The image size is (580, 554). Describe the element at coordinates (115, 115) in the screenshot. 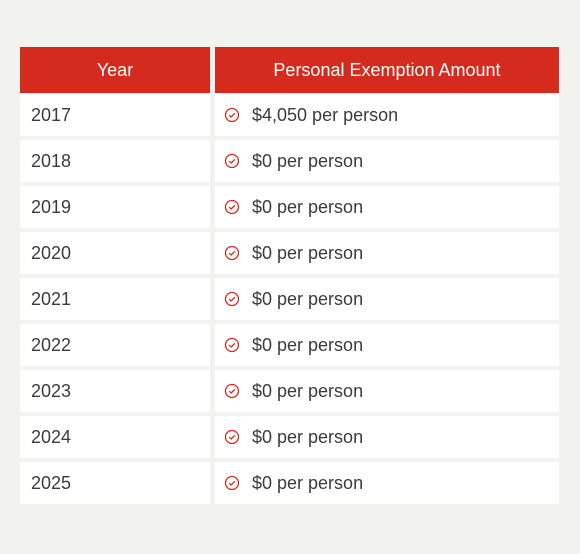

I see `year-cell: 2017` at that location.